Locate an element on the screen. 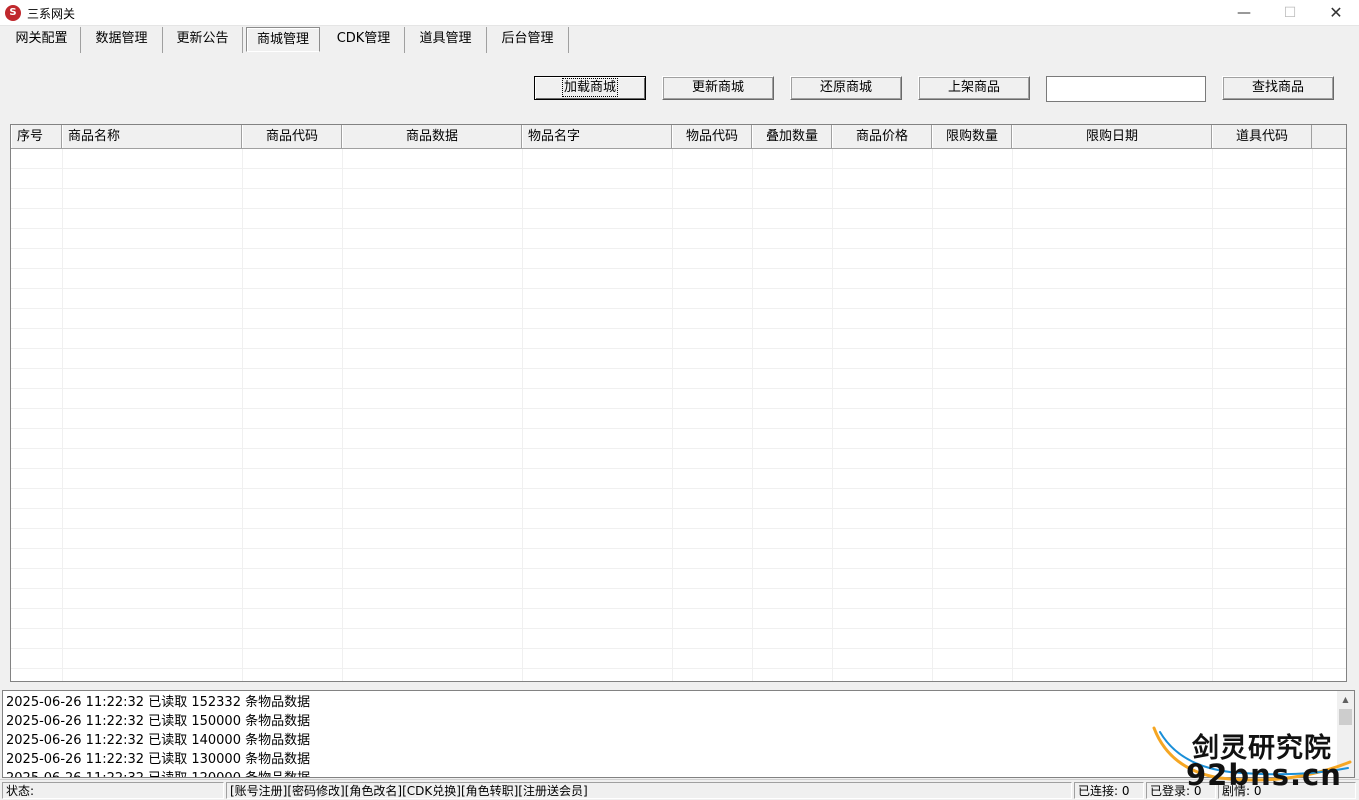 Image resolution: width=1359 pixels, height=800 pixels. tab-data-management: 数据管理 is located at coordinates (122, 40).